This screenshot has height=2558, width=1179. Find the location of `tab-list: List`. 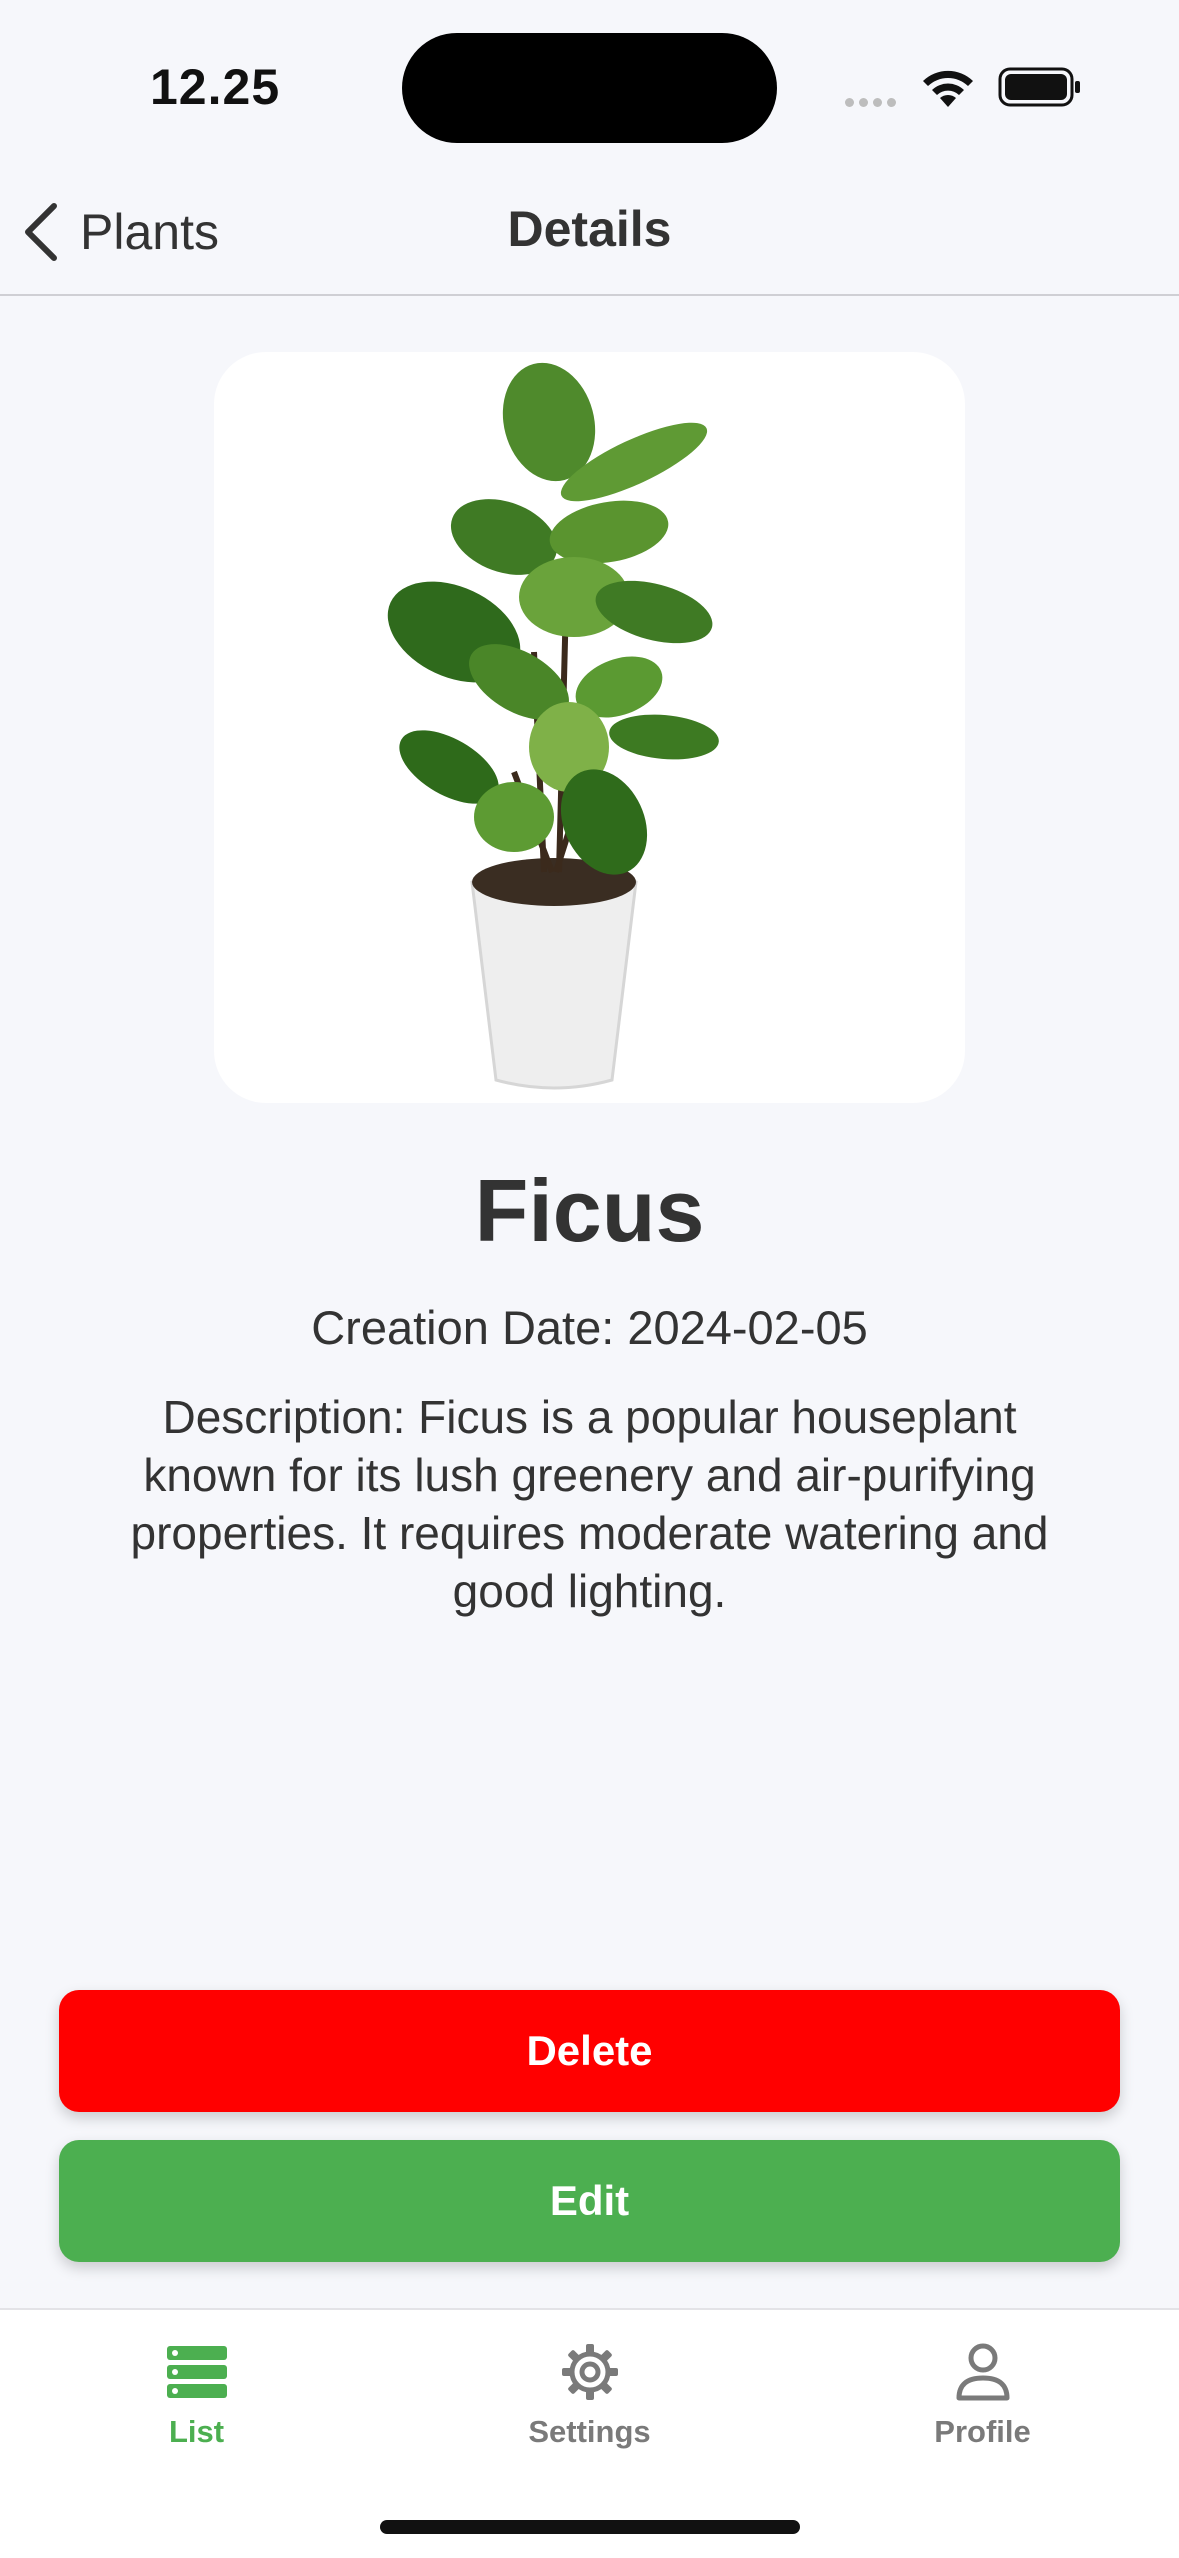

tab-list: List is located at coordinates (196, 2385).